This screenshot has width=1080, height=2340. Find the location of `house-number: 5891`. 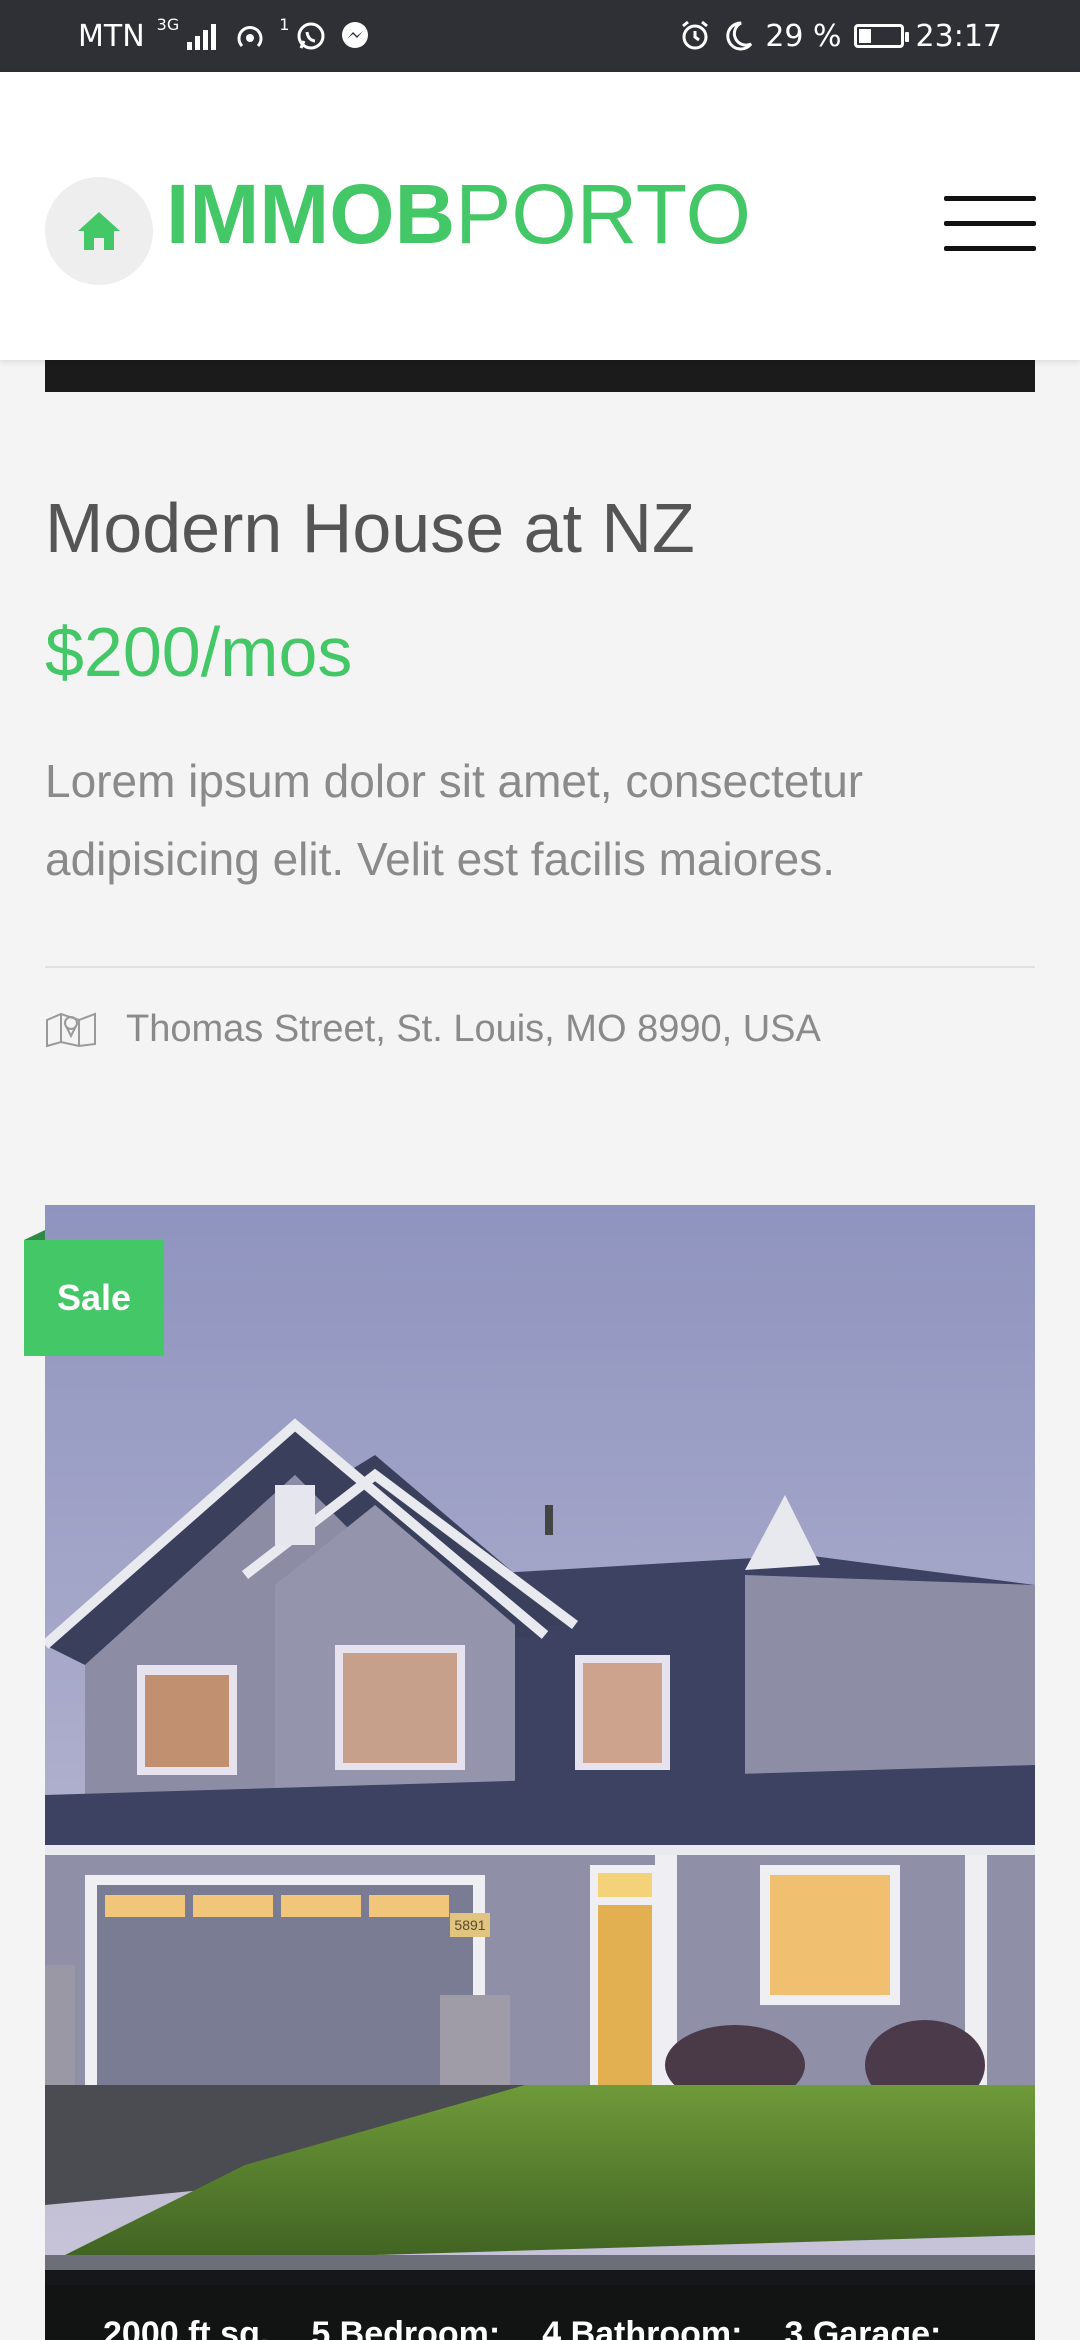

house-number: 5891 is located at coordinates (469, 1925).